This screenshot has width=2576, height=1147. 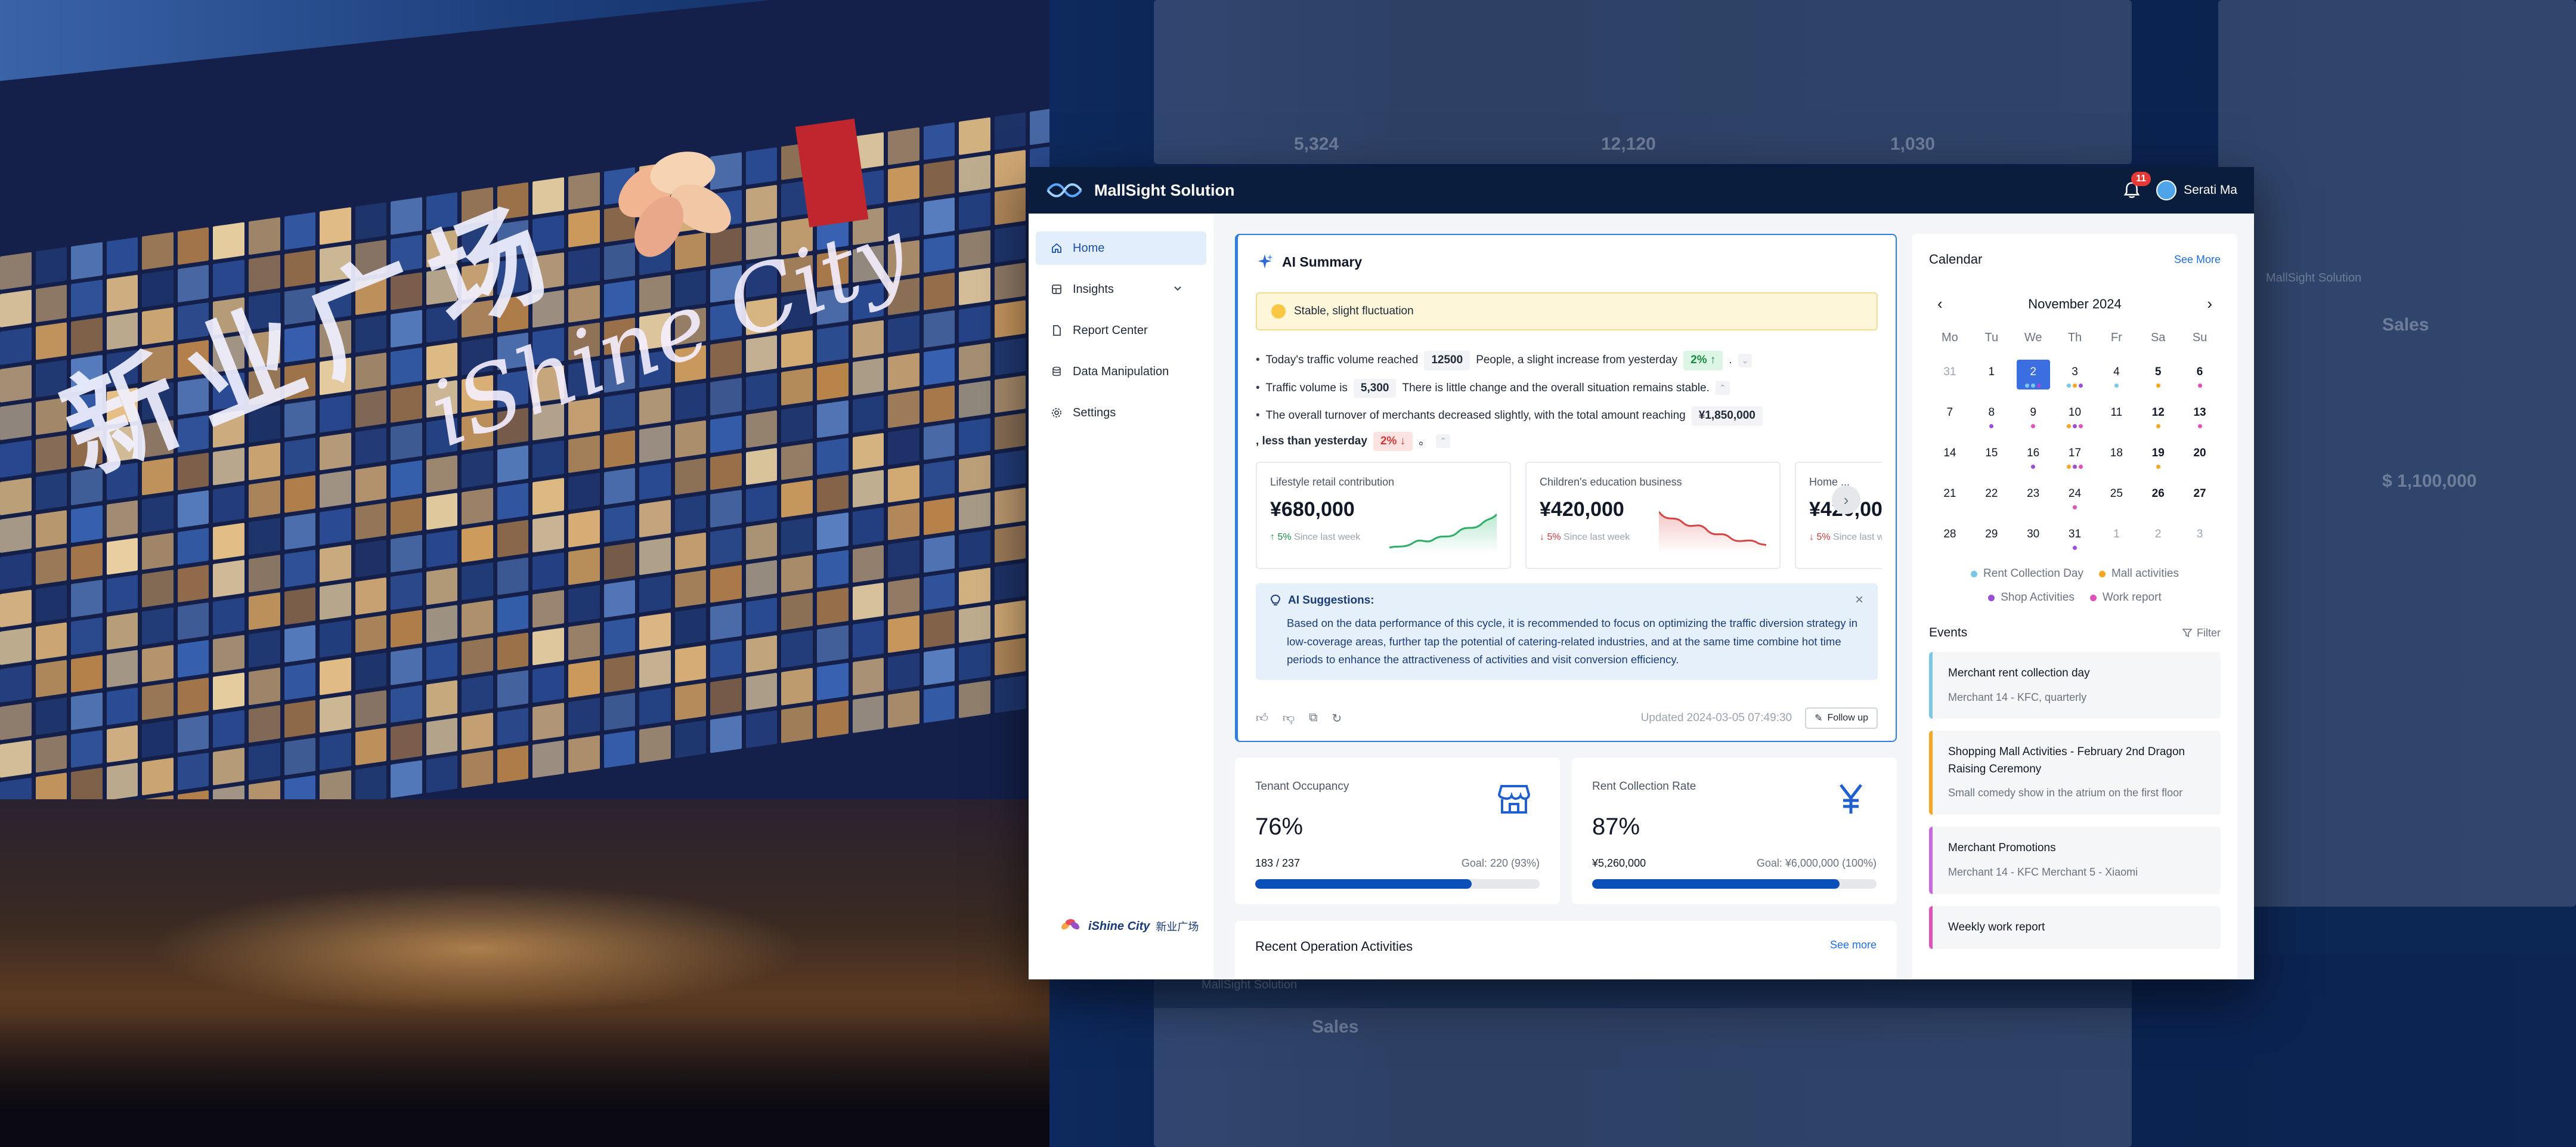 What do you see at coordinates (1121, 330) in the screenshot?
I see `sidebar-item-report-center: Report Center` at bounding box center [1121, 330].